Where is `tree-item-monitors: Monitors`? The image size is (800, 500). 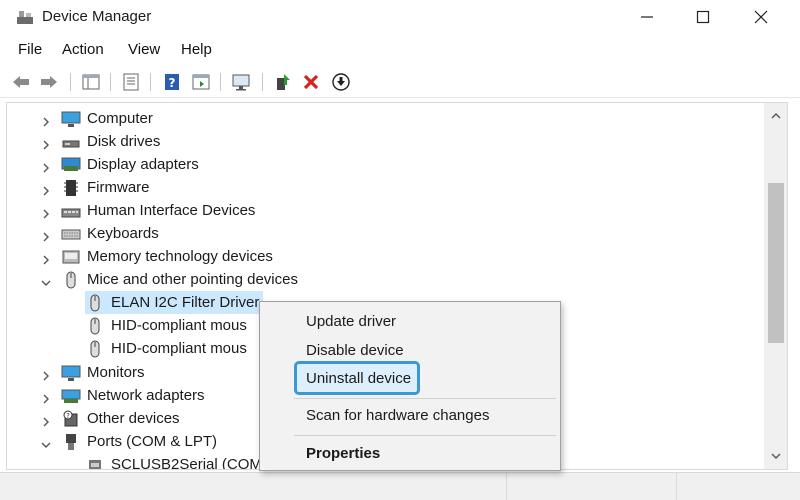
tree-item-monitors: Monitors is located at coordinates (93, 372).